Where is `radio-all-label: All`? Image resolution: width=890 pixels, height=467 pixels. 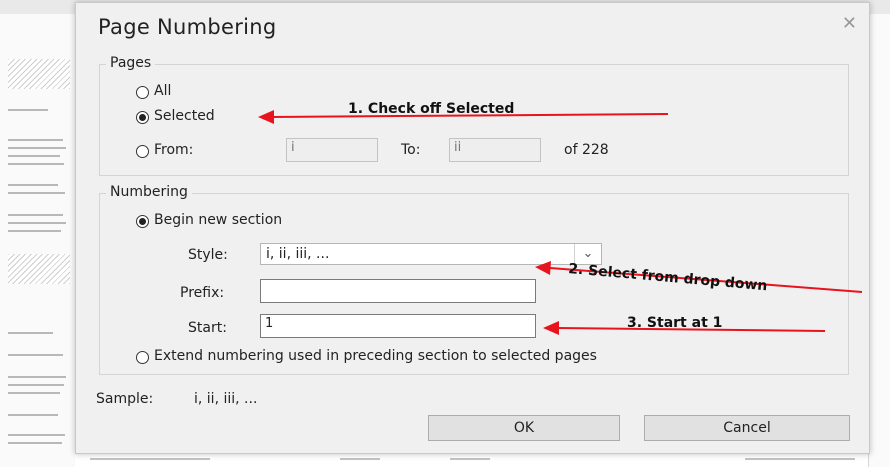 radio-all-label: All is located at coordinates (162, 91).